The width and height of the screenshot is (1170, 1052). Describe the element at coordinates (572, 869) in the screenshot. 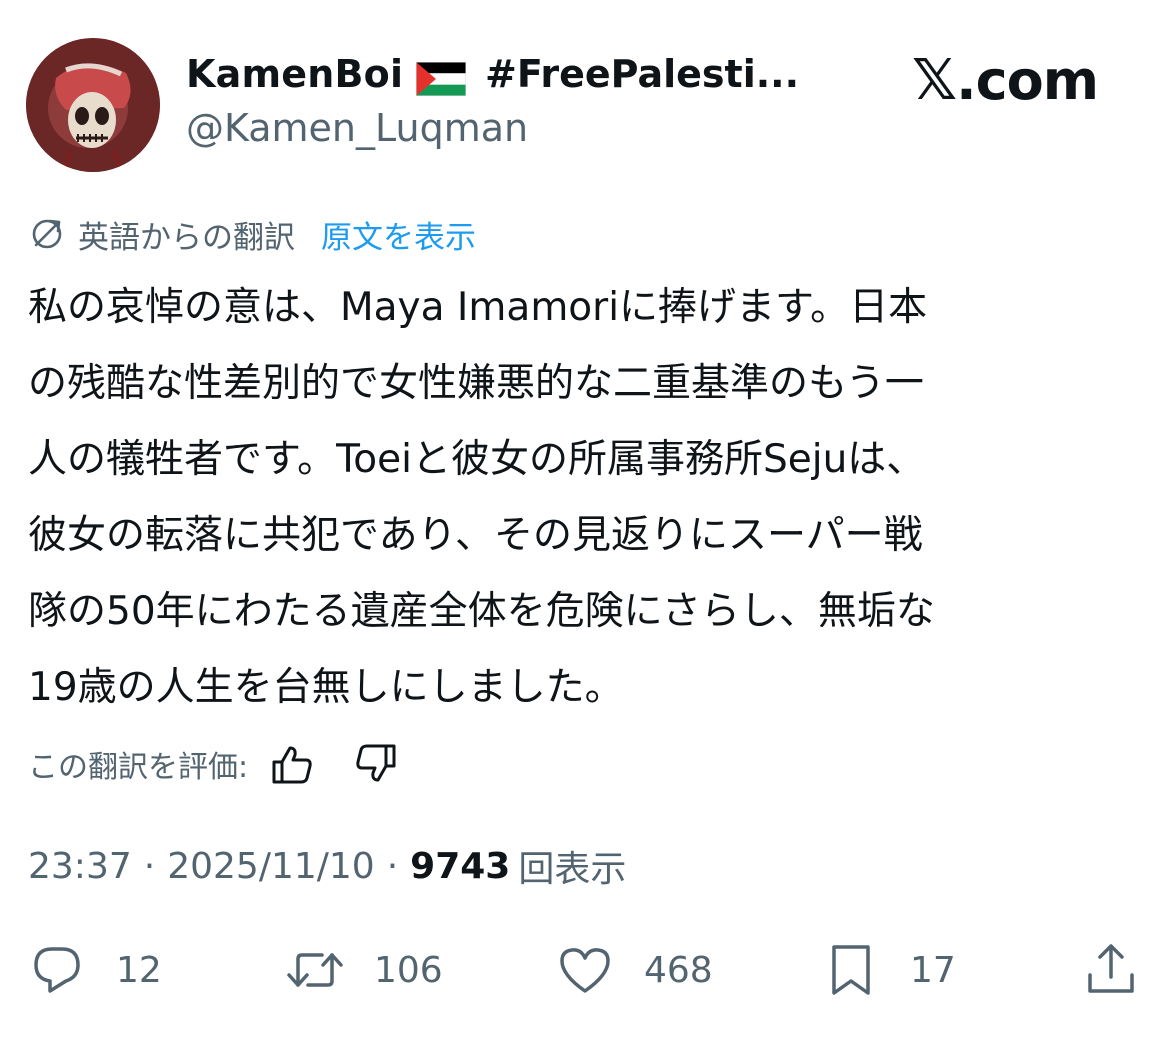

I see `views-label: 回表示` at that location.